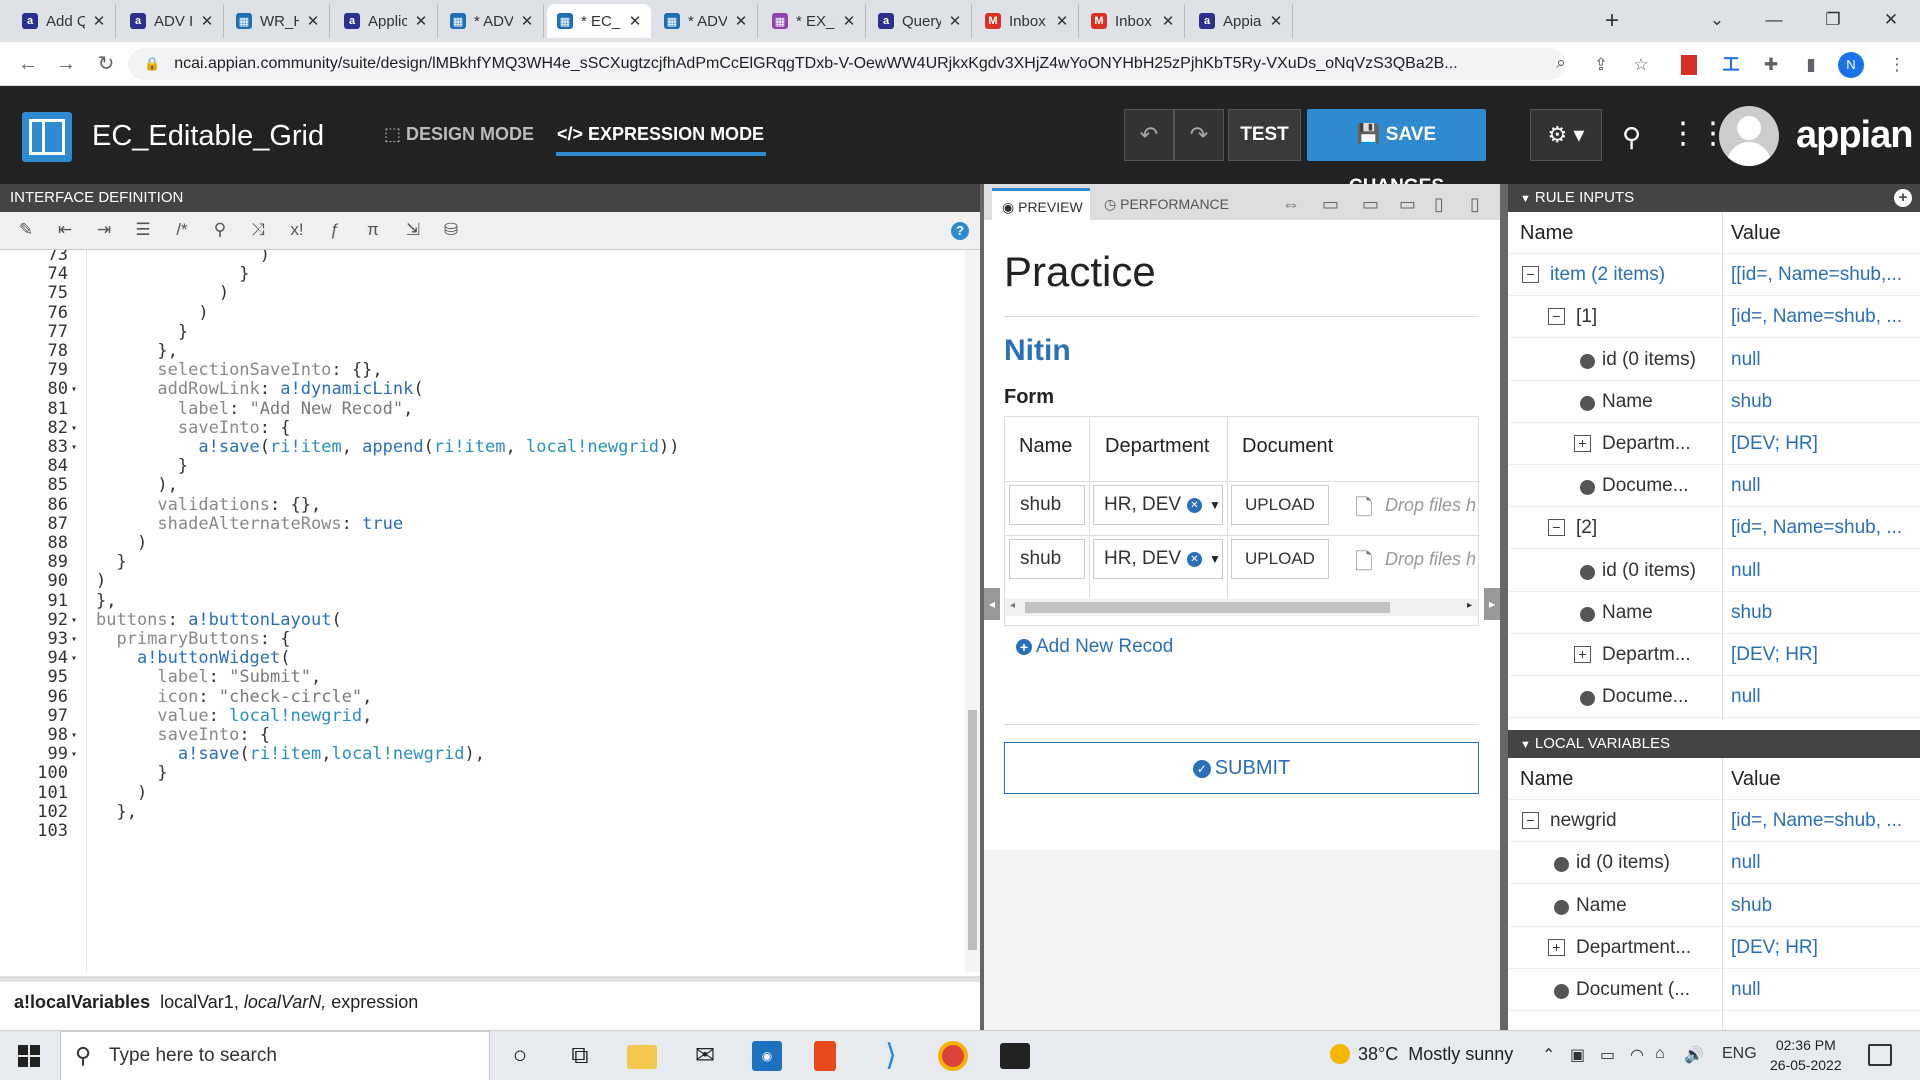 The height and width of the screenshot is (1080, 1920). I want to click on dell-icon: ◉, so click(767, 1056).